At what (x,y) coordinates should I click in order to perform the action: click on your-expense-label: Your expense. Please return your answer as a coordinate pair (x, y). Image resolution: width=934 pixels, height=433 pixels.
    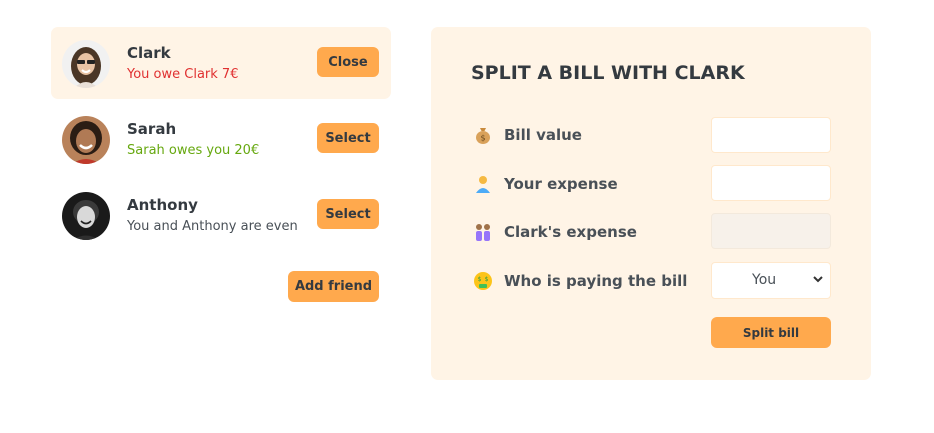
    Looking at the image, I should click on (561, 184).